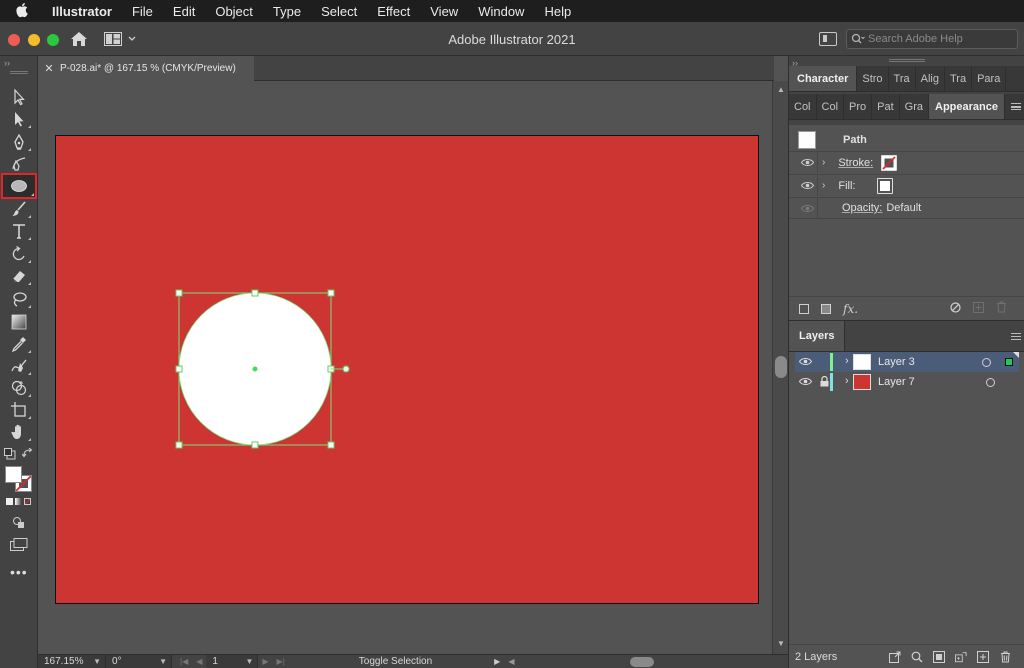 Image resolution: width=1024 pixels, height=668 pixels. I want to click on scroll-up-arrow-icon: ▲, so click(781, 89).